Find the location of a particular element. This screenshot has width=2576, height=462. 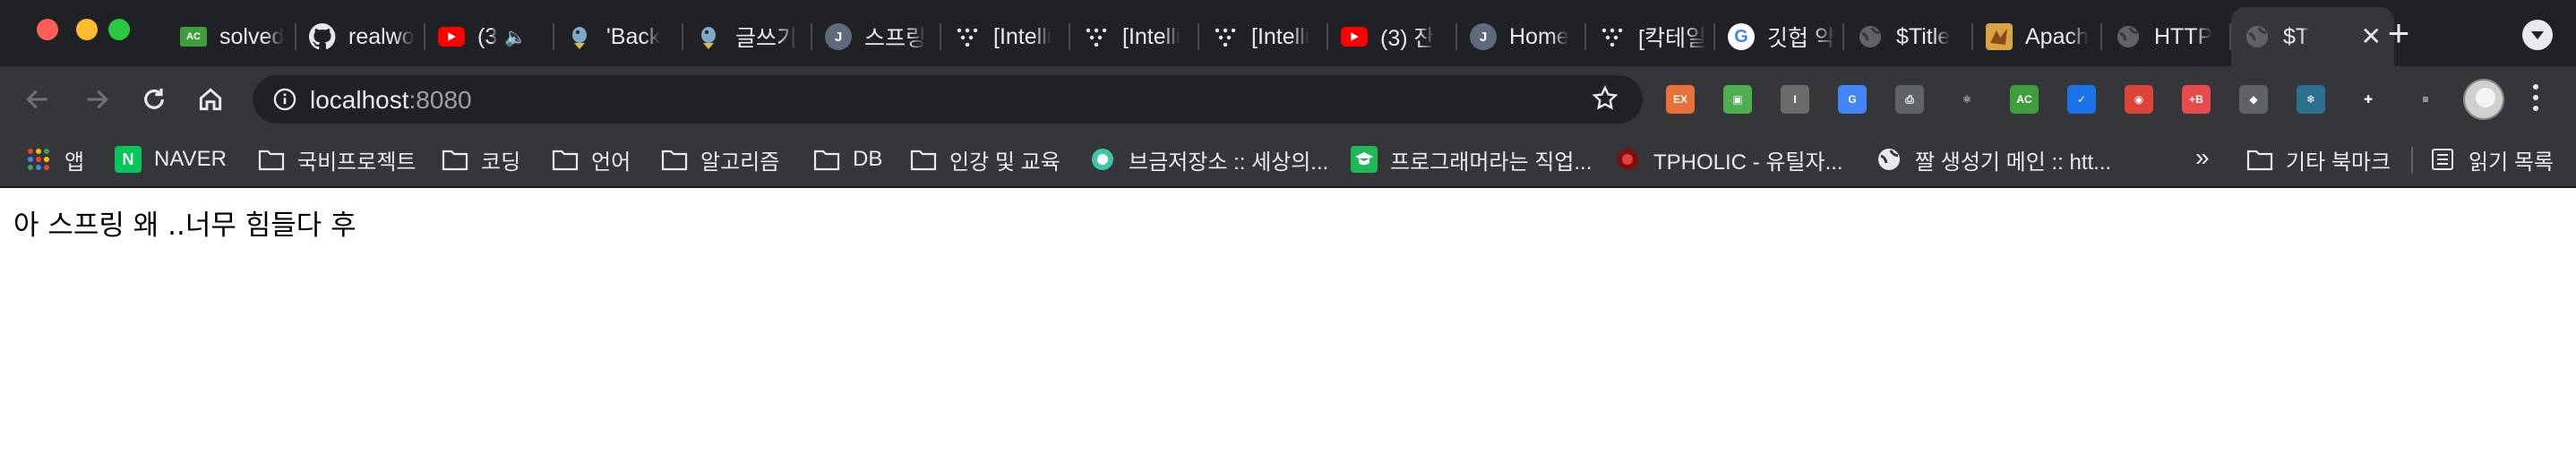

reload-icon is located at coordinates (154, 99).